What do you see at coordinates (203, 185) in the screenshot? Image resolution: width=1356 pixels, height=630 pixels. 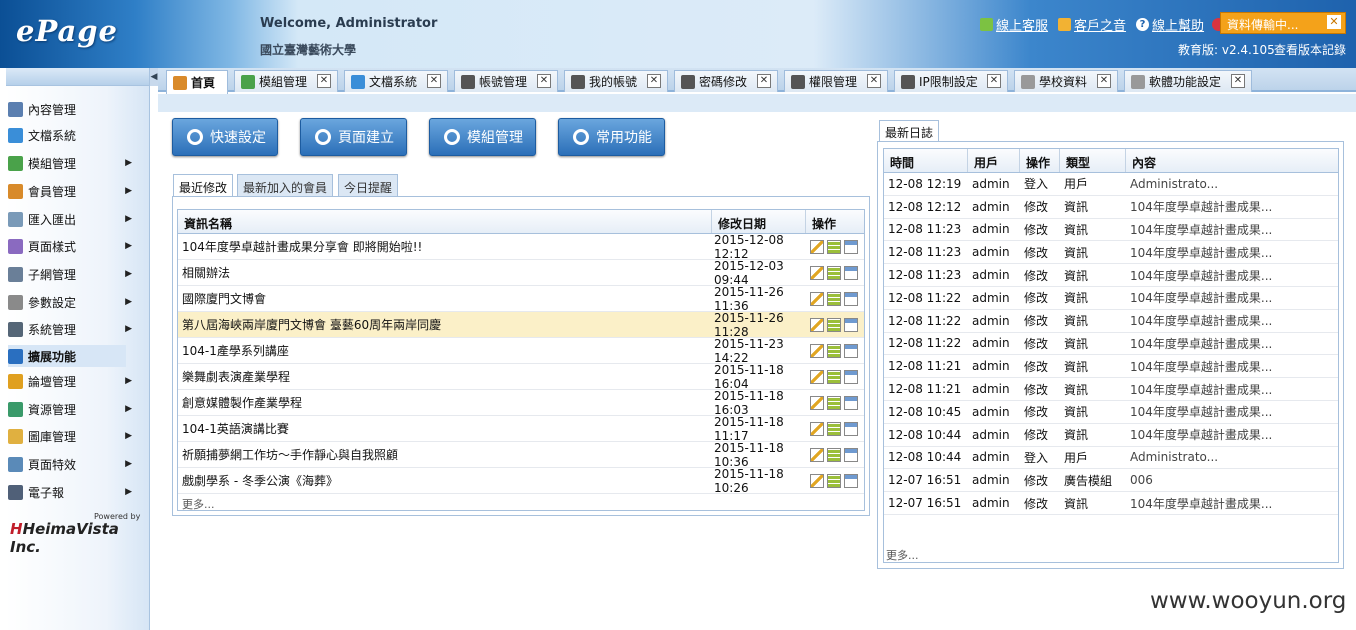 I see `tab-recent-changes: 最近修改` at bounding box center [203, 185].